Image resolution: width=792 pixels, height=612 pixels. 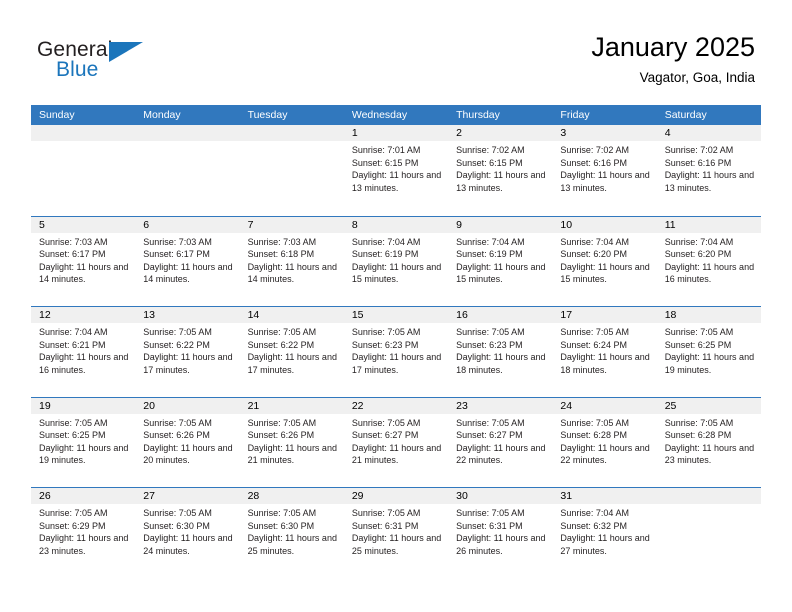 I want to click on sunset-text: Sunset: 6:25 PM, so click(x=72, y=435).